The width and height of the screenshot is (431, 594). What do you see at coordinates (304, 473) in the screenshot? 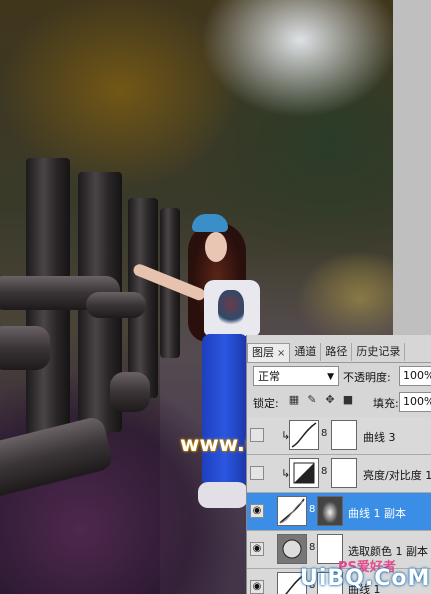
I see `brightness-thumbnail-icon` at bounding box center [304, 473].